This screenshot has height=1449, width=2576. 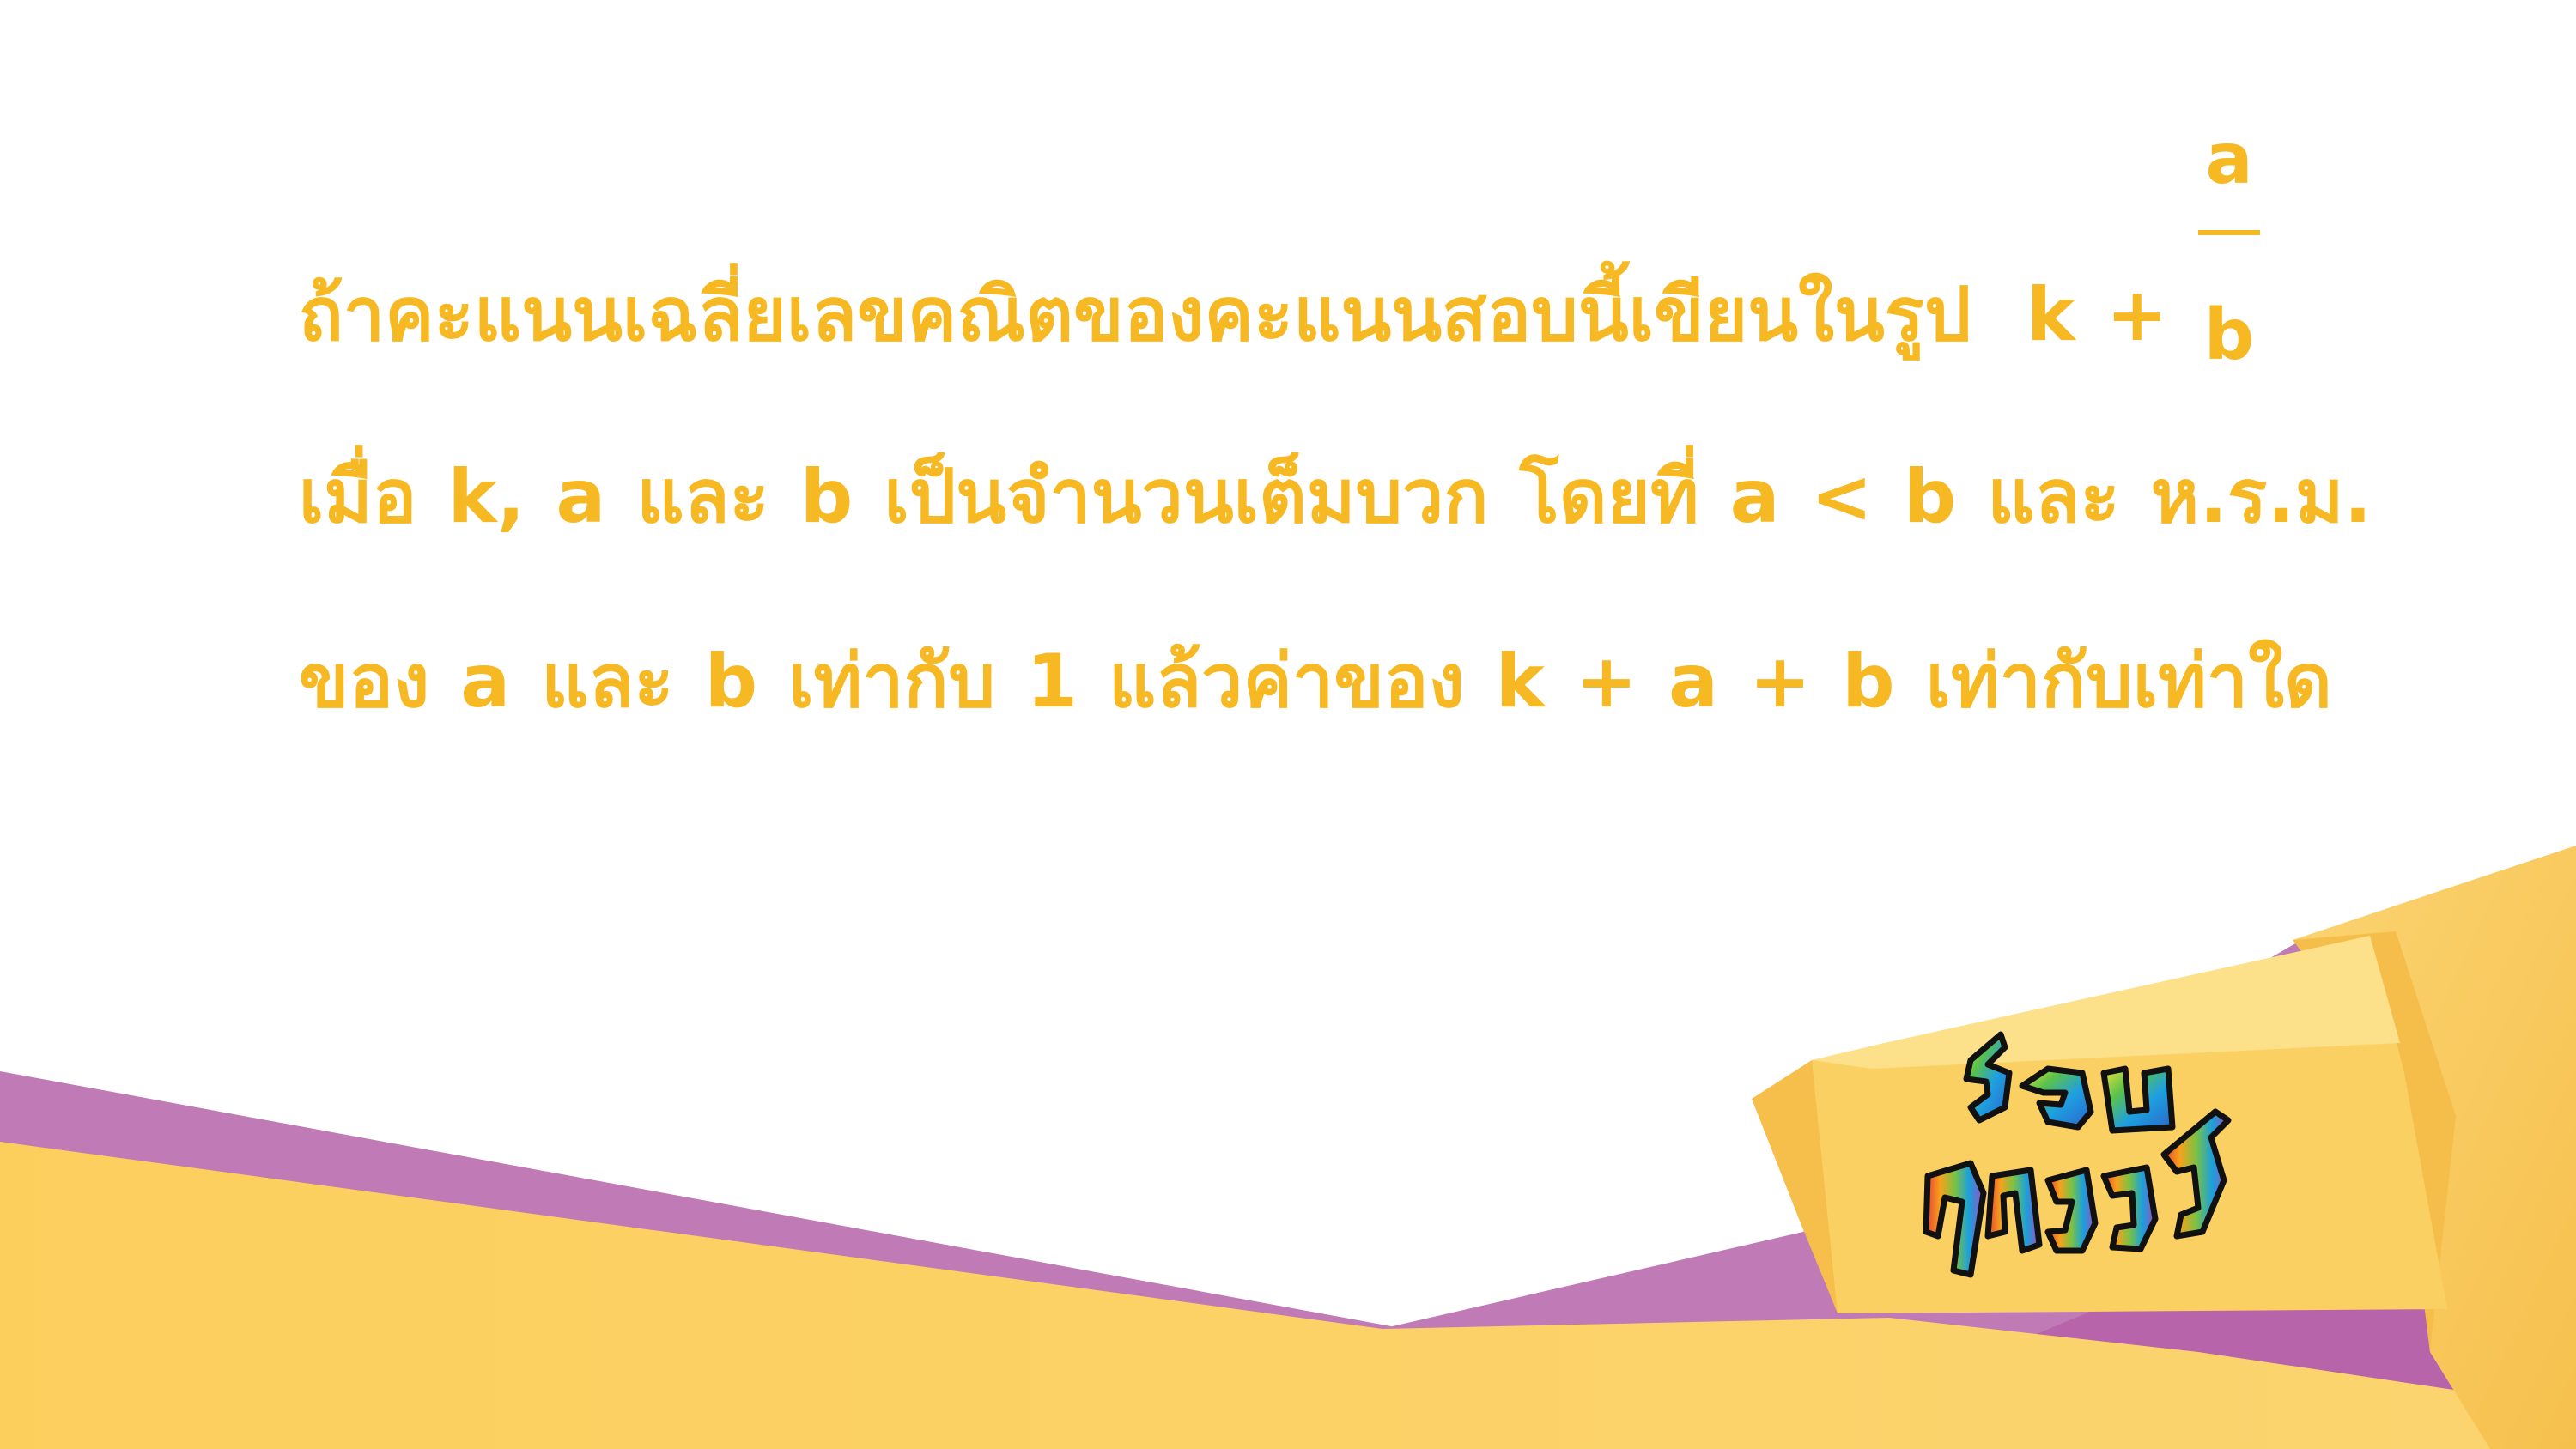 I want to click on question-word: แล้วค่าของ, so click(x=1287, y=681).